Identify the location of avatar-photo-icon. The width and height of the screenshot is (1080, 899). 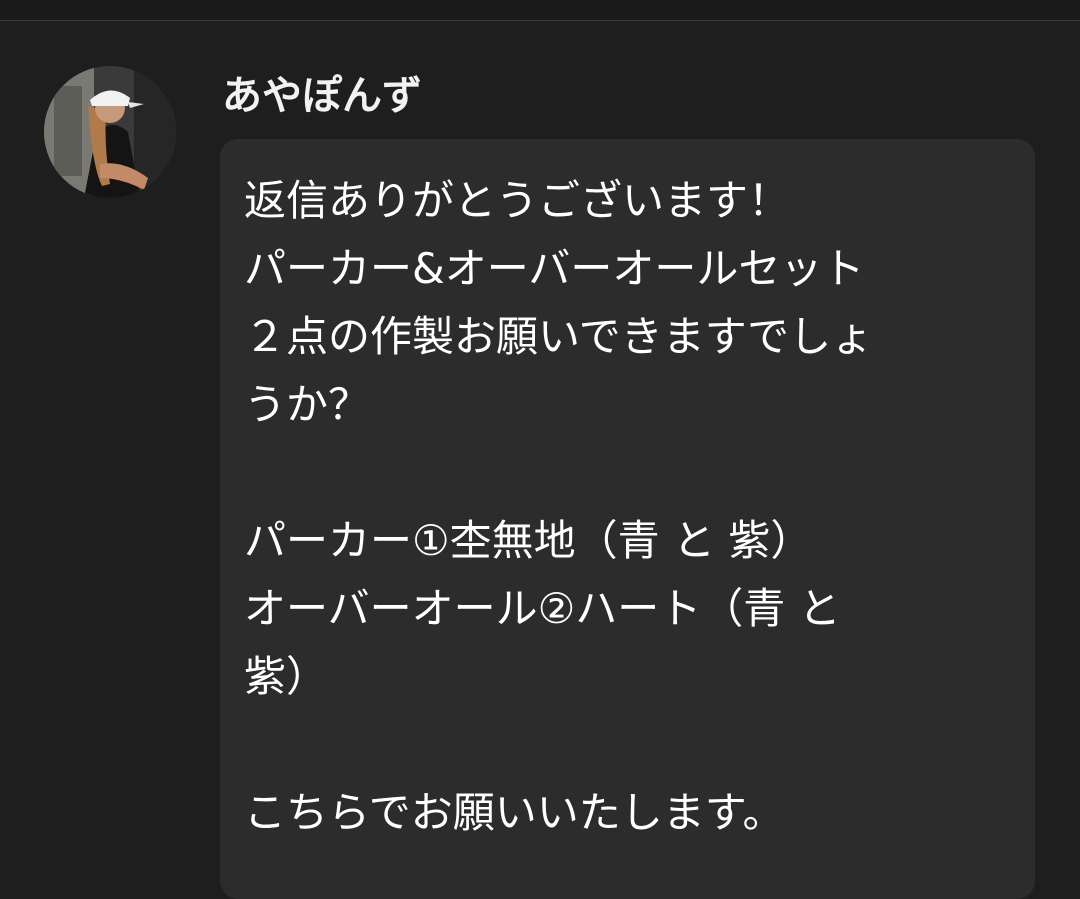
(110, 132).